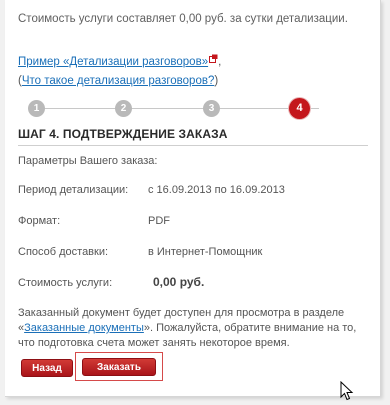 This screenshot has height=405, width=390. Describe the element at coordinates (88, 161) in the screenshot. I see `params-heading: Параметры Вашего заказа:` at that location.